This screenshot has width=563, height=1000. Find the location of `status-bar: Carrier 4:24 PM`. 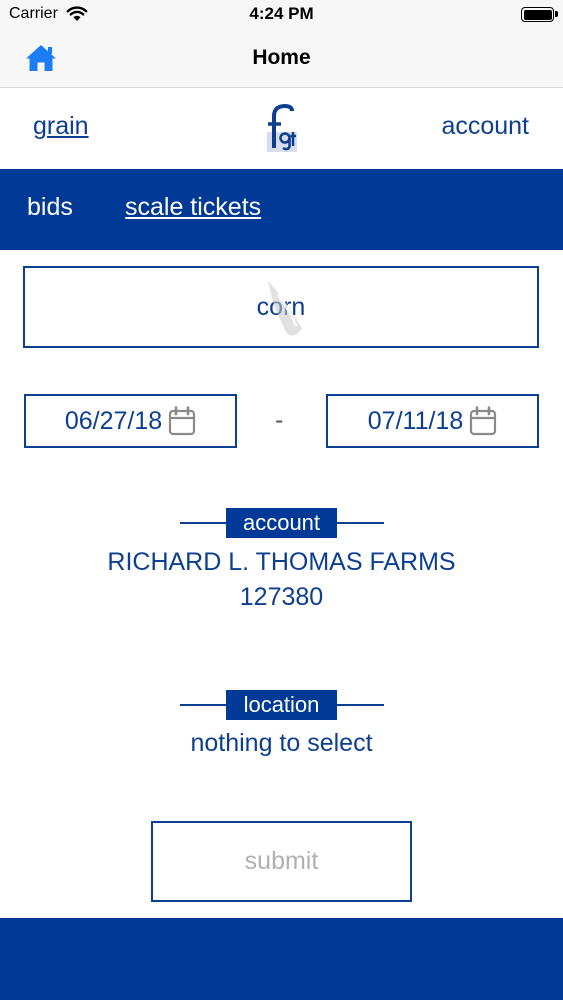

status-bar: Carrier 4:24 PM is located at coordinates (281, 15).